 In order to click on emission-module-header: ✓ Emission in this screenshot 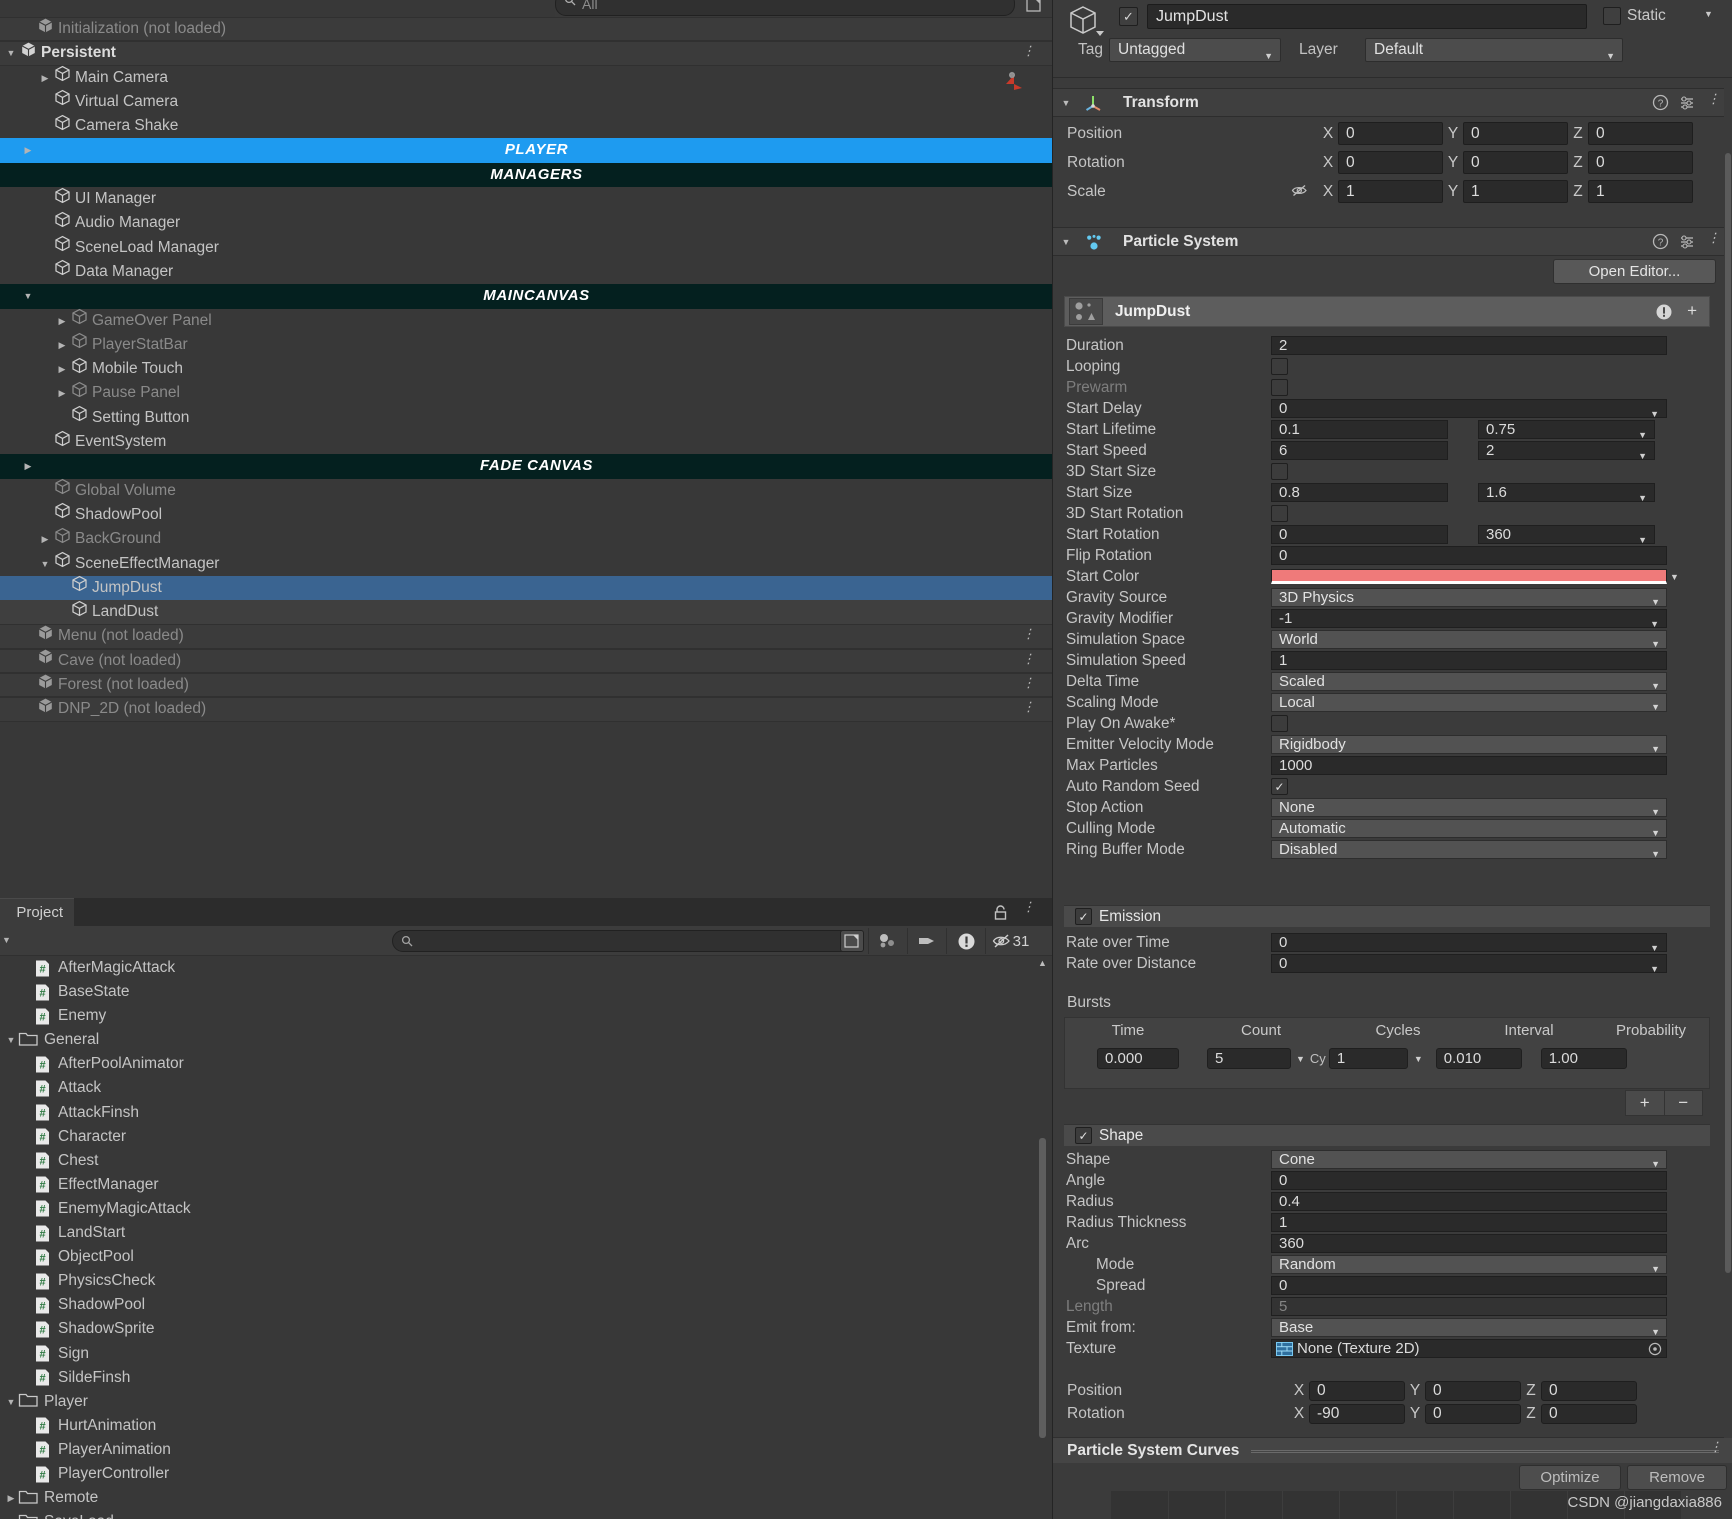, I will do `click(1387, 916)`.